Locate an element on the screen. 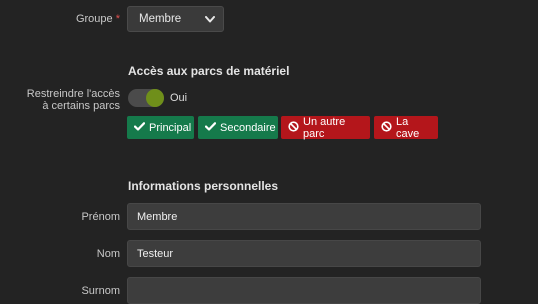  restrict-label: Restreindre l'accès à certains parcs is located at coordinates (60, 100).